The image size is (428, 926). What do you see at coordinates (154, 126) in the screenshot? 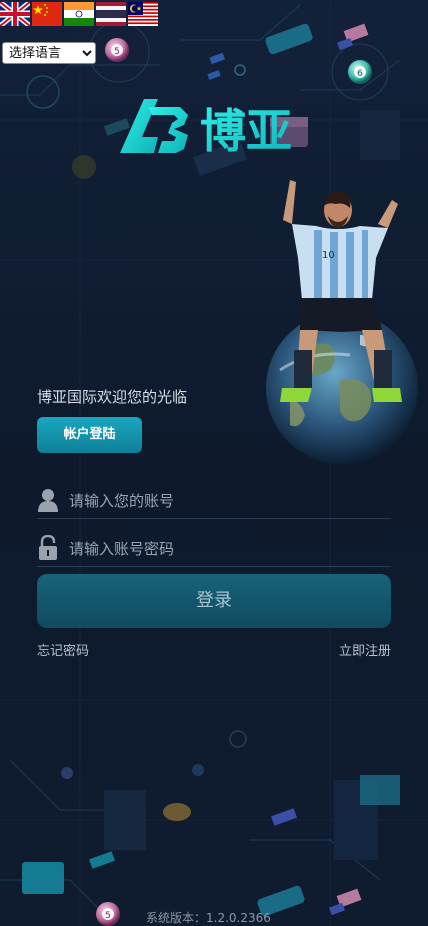
I see `ab-logo-mark-icon` at bounding box center [154, 126].